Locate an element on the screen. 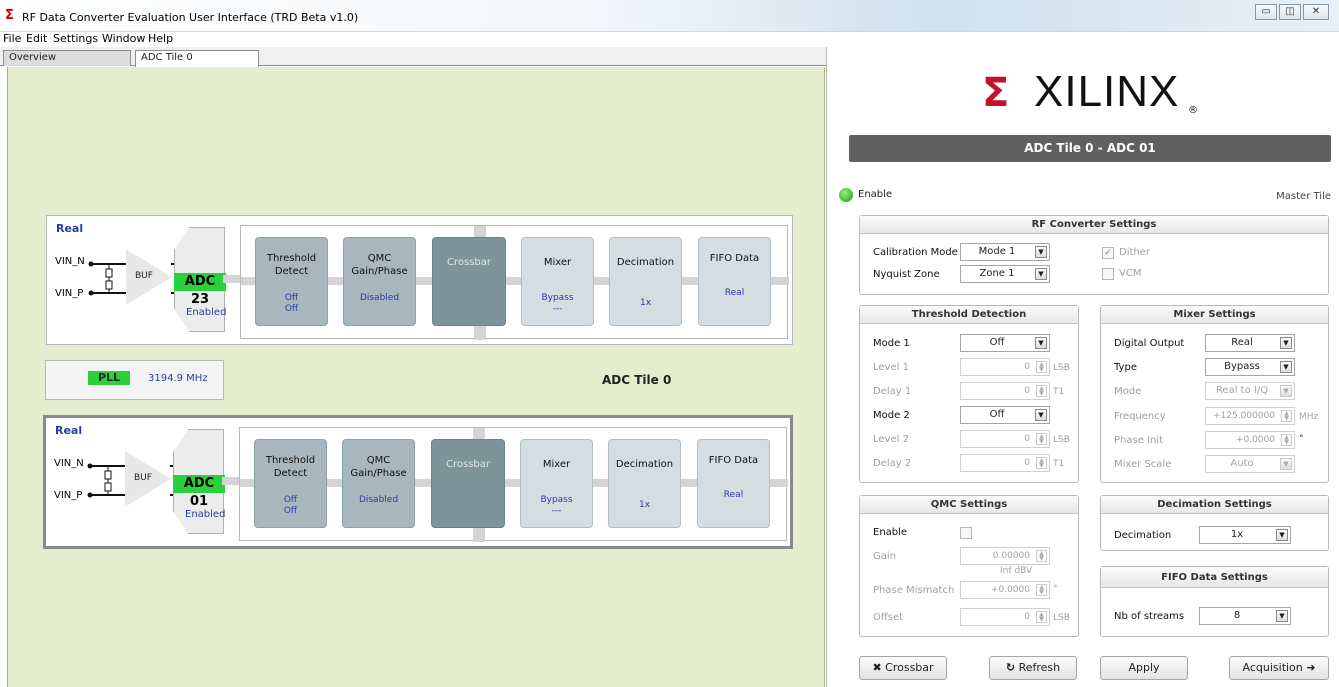  delay1-input: 0 ▲ ▼ is located at coordinates (1005, 391).